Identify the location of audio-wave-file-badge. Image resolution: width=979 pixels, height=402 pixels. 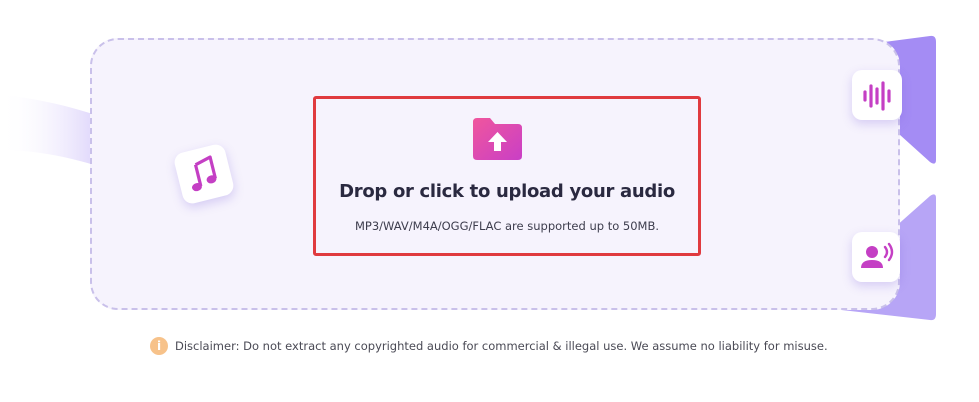
(877, 95).